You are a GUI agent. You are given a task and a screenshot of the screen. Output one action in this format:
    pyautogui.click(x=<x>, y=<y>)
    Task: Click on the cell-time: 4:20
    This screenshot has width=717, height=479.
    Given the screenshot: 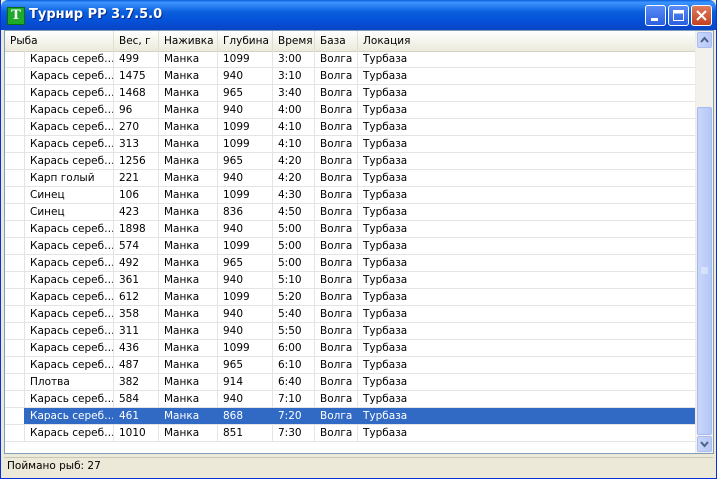 What is the action you would take?
    pyautogui.click(x=294, y=161)
    